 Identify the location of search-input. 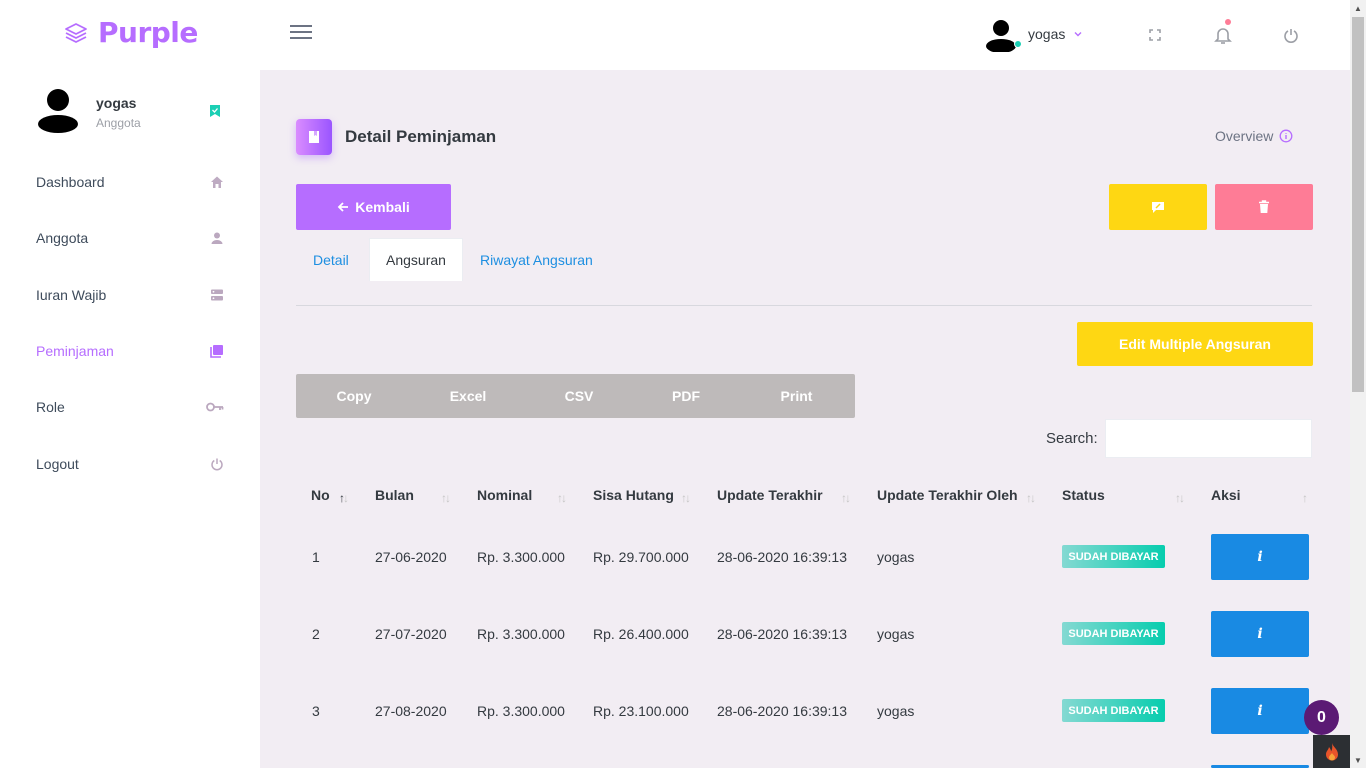
(1208, 438).